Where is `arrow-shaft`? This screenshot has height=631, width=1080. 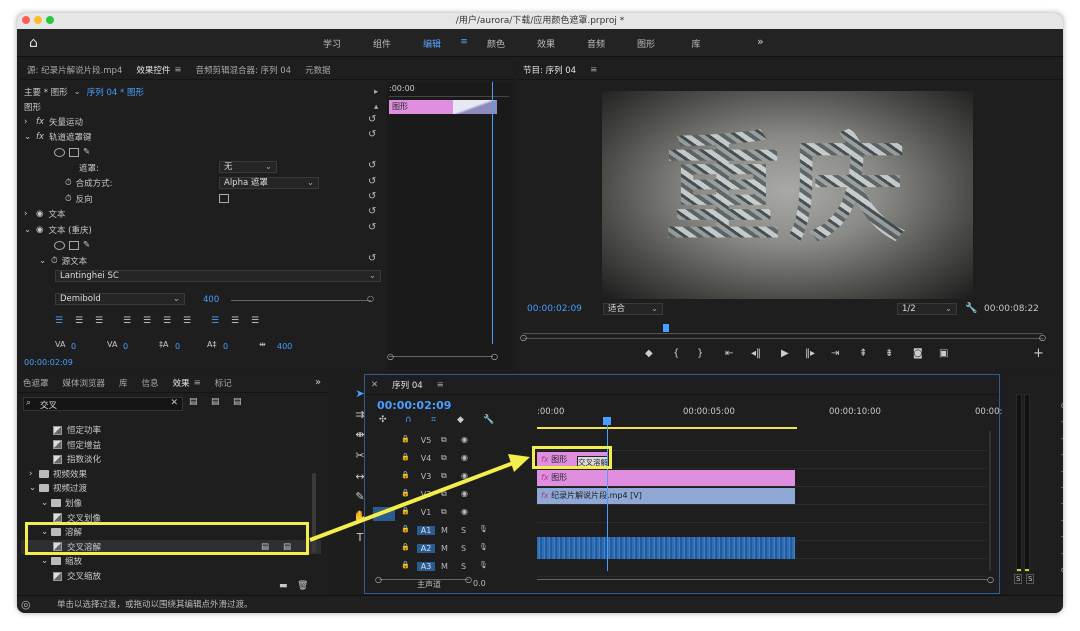
arrow-shaft is located at coordinates (413, 501).